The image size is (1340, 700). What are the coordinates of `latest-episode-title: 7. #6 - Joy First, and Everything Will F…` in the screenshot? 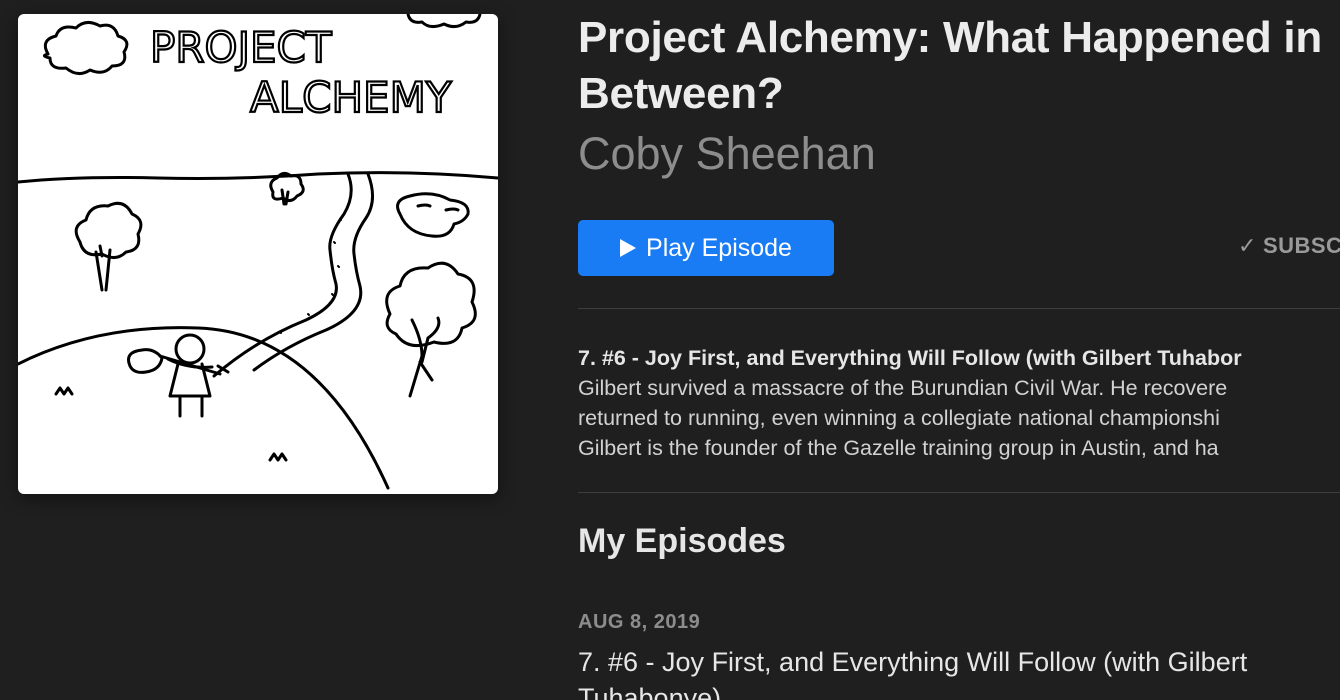 It's located at (910, 358).